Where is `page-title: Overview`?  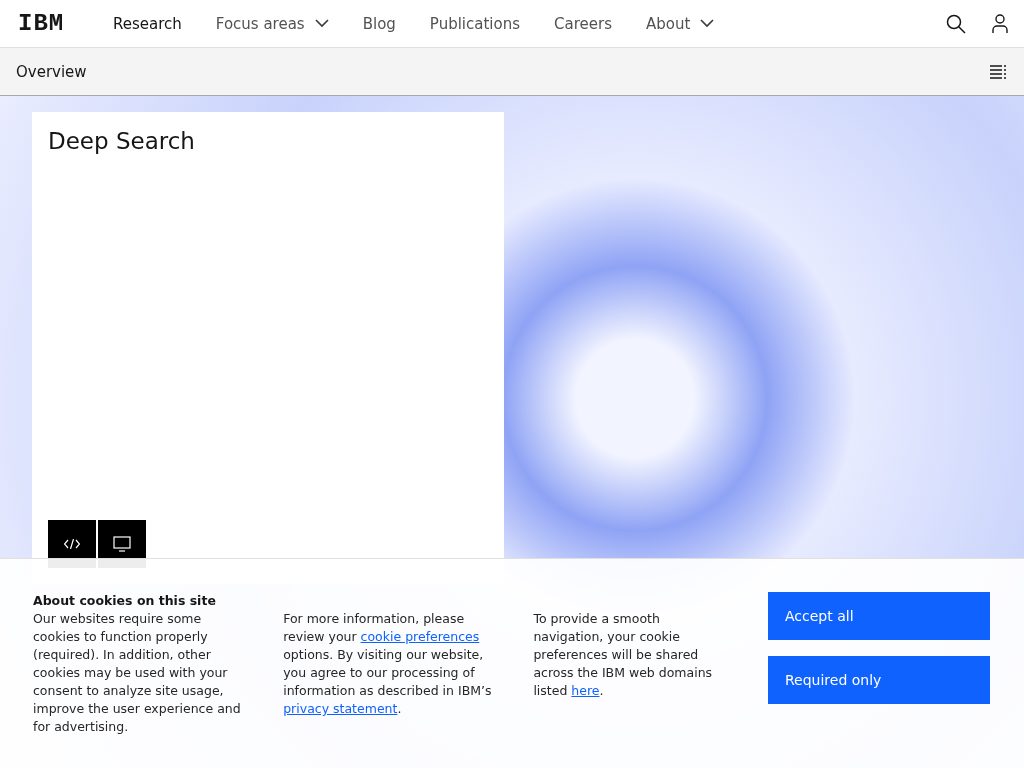 page-title: Overview is located at coordinates (51, 71).